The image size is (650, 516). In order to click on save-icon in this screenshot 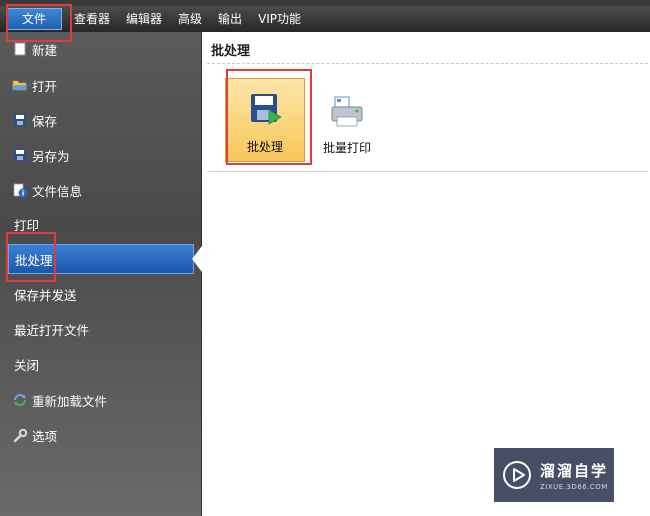, I will do `click(20, 120)`.